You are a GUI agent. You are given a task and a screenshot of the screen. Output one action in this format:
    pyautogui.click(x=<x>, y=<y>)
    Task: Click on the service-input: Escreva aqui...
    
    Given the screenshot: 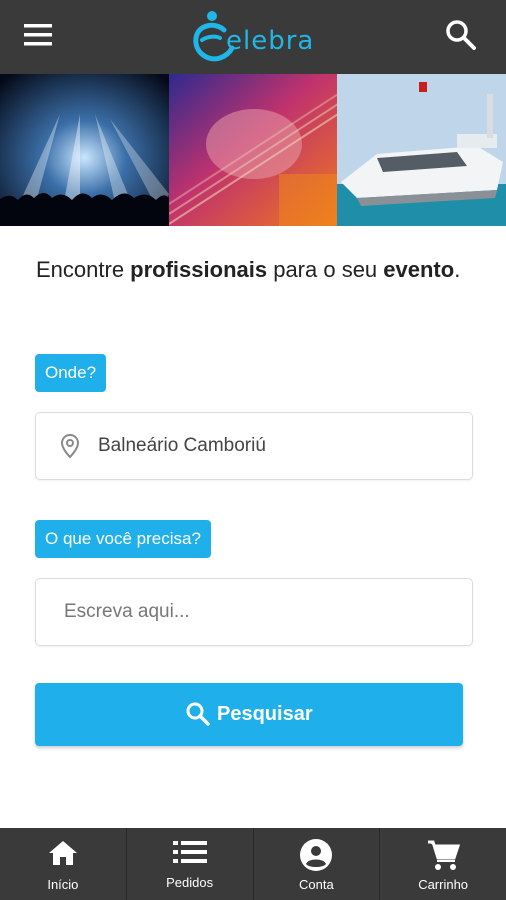 What is the action you would take?
    pyautogui.click(x=254, y=612)
    